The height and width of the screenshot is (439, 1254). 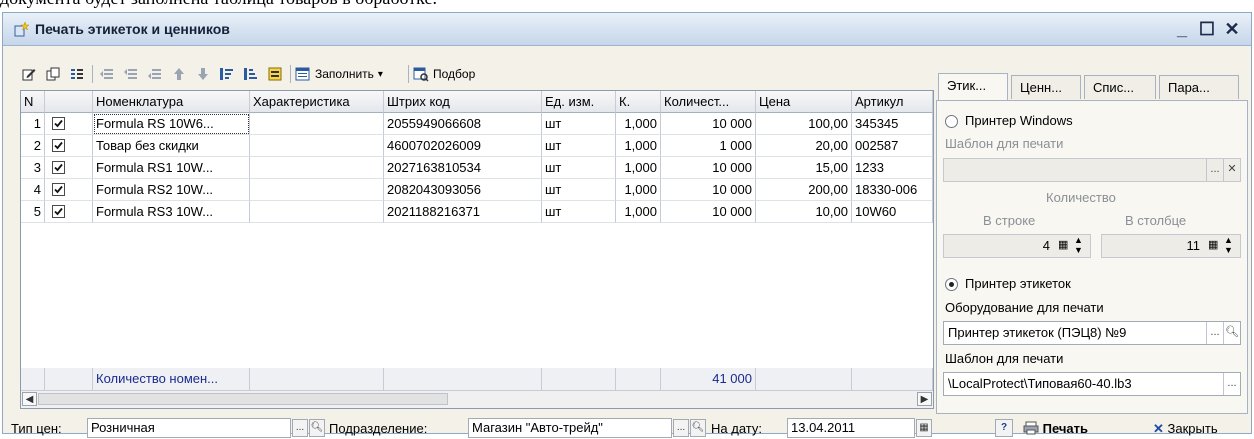 What do you see at coordinates (458, 74) in the screenshot?
I see `select-button: Подбор` at bounding box center [458, 74].